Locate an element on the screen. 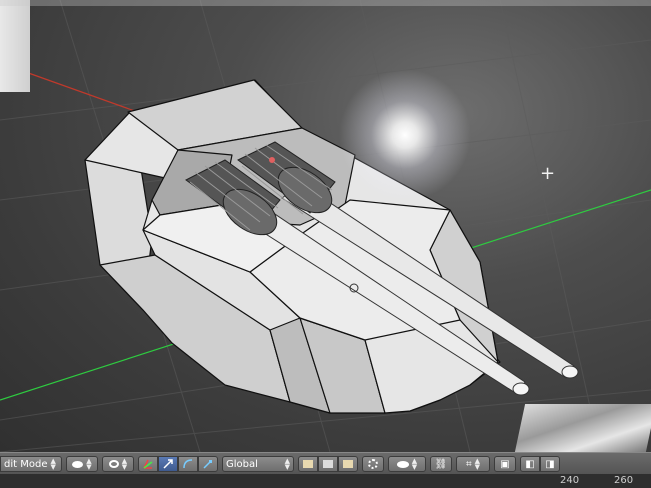 The height and width of the screenshot is (488, 651). mode-select-label: dit Mode is located at coordinates (26, 464).